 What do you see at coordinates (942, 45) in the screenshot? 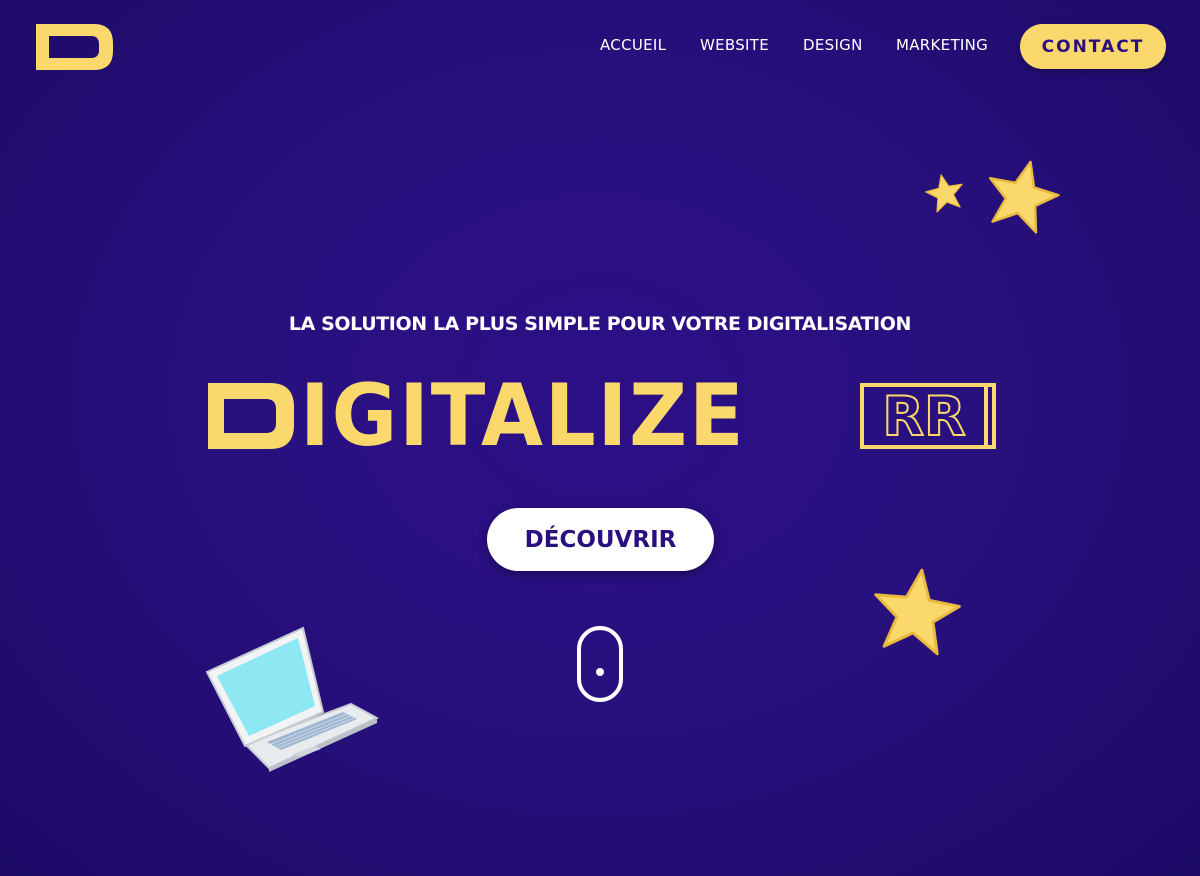
I see `nav-marketing: MARKETING` at bounding box center [942, 45].